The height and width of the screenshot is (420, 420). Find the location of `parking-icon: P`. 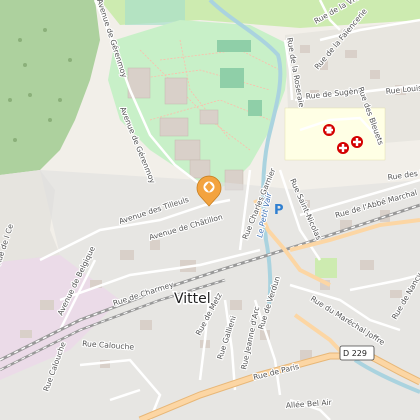

parking-icon: P is located at coordinates (279, 210).